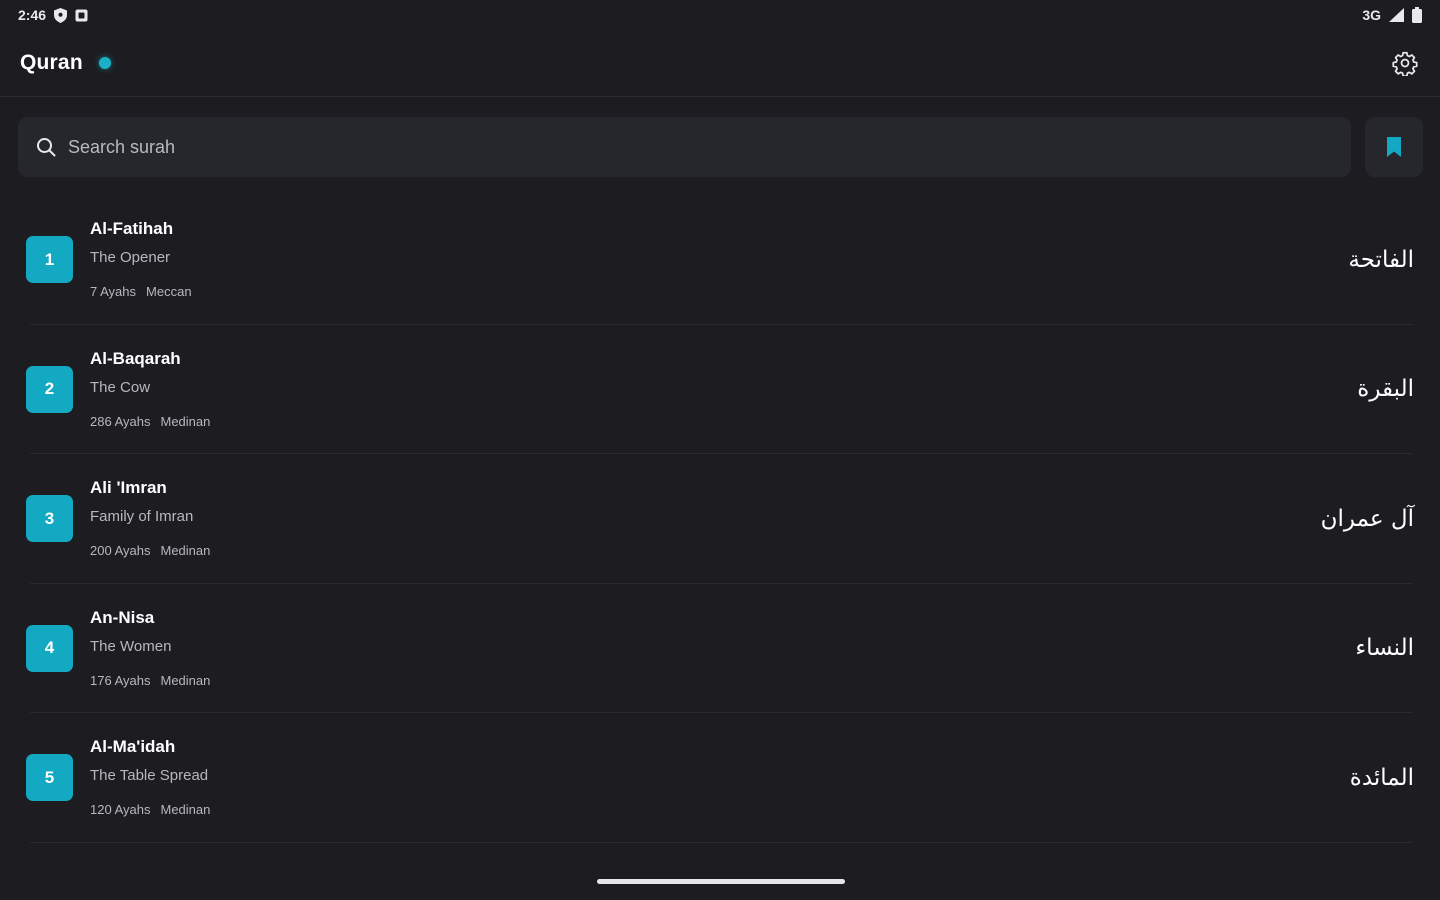 The width and height of the screenshot is (1440, 900). Describe the element at coordinates (120, 421) in the screenshot. I see `surah-ayah-count: 286 Ayahs` at that location.